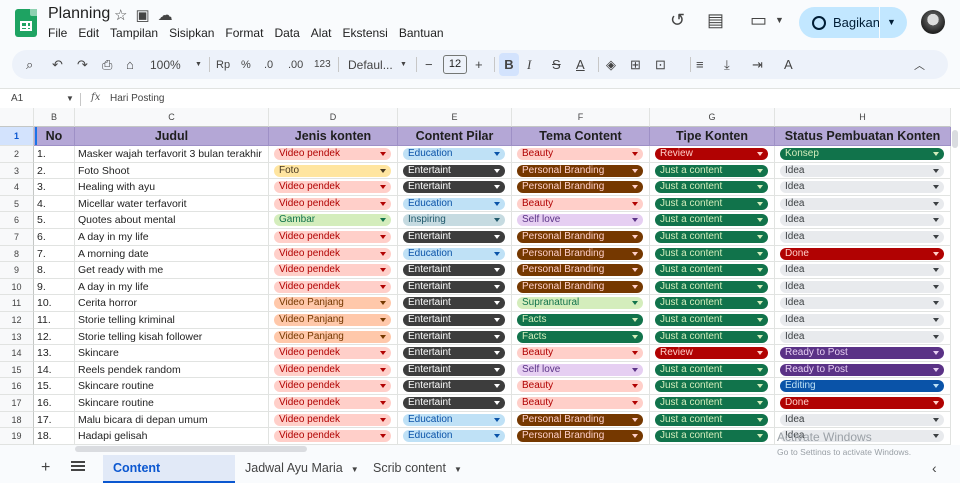 The width and height of the screenshot is (960, 483). What do you see at coordinates (581, 204) in the screenshot?
I see `dropdown-cell: Beauty` at bounding box center [581, 204].